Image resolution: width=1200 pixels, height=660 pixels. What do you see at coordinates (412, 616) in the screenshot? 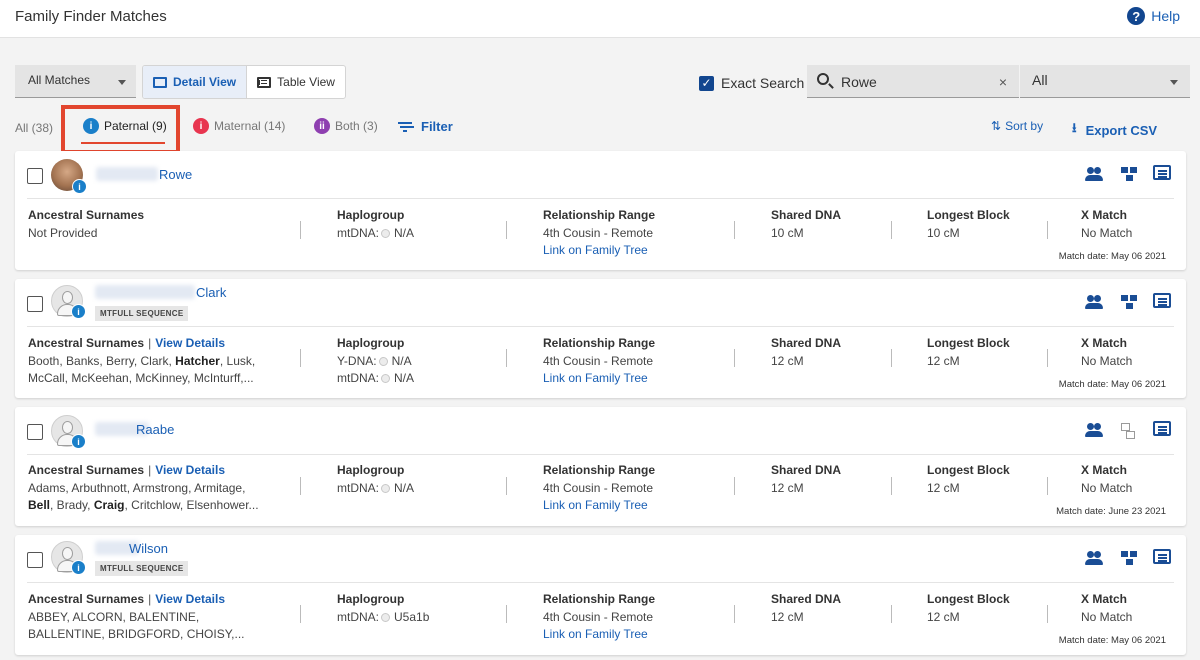
I see `haplogroup-value: U5a1b` at bounding box center [412, 616].